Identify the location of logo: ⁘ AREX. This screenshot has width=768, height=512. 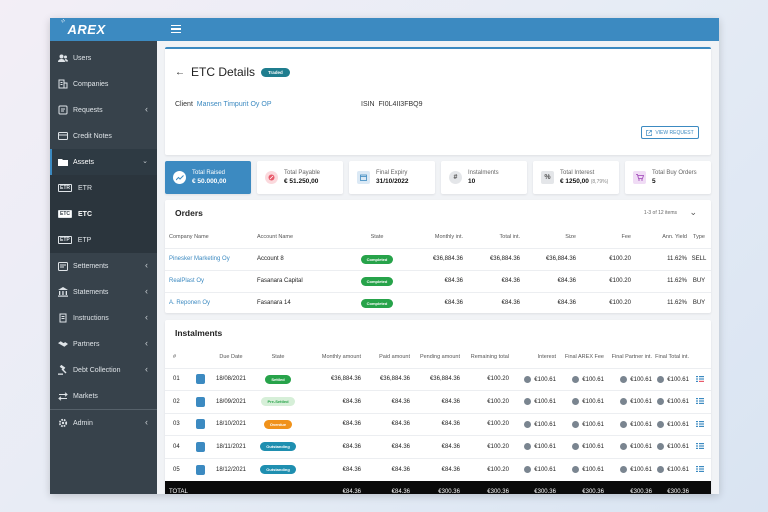
(103, 29).